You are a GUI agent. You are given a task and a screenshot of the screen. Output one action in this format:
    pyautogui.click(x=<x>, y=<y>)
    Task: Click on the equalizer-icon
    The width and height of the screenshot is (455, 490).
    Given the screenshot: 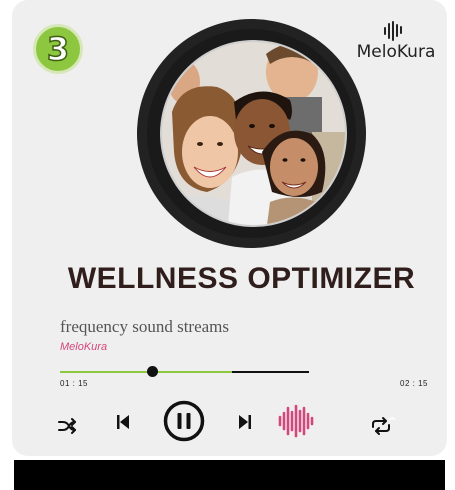 What is the action you would take?
    pyautogui.click(x=296, y=421)
    